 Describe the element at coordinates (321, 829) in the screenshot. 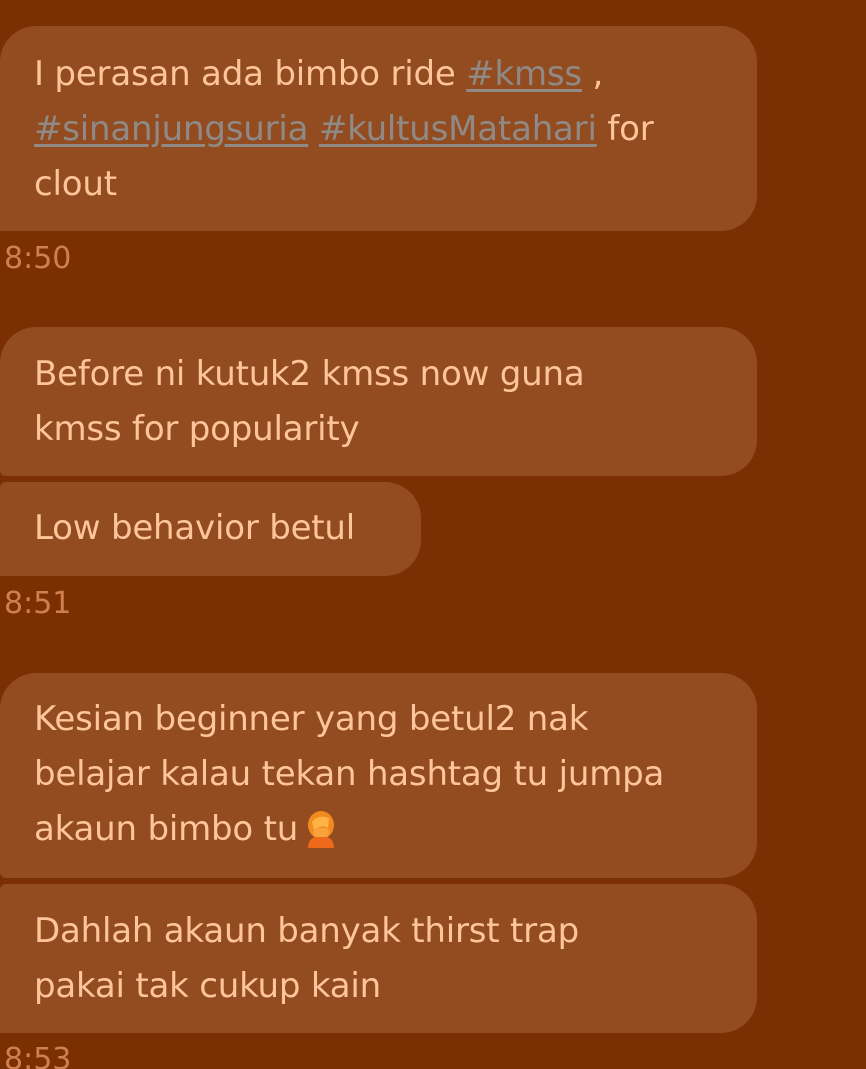

I see `facepalm-emoji-icon` at that location.